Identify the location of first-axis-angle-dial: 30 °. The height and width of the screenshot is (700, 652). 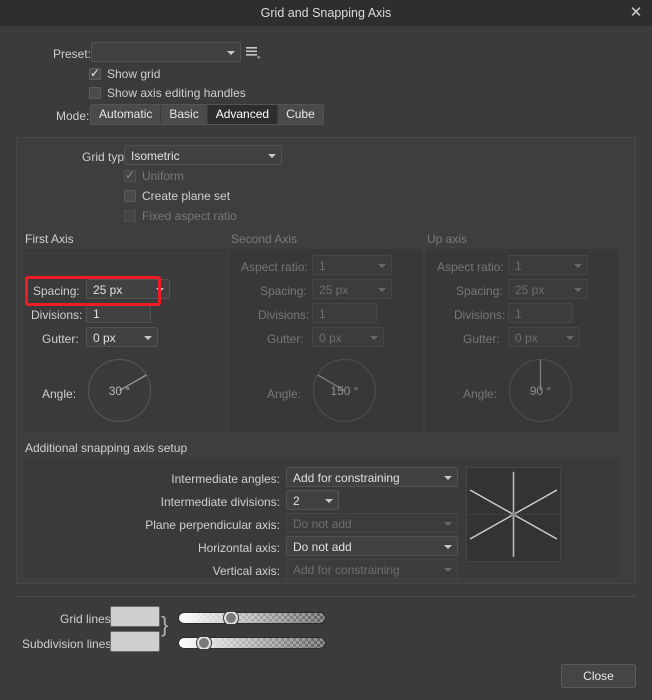
(119, 390).